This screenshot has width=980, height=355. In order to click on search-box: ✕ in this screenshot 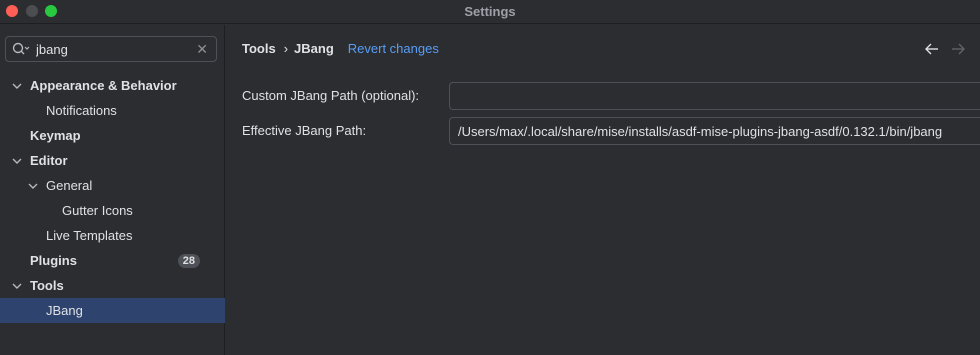, I will do `click(111, 49)`.